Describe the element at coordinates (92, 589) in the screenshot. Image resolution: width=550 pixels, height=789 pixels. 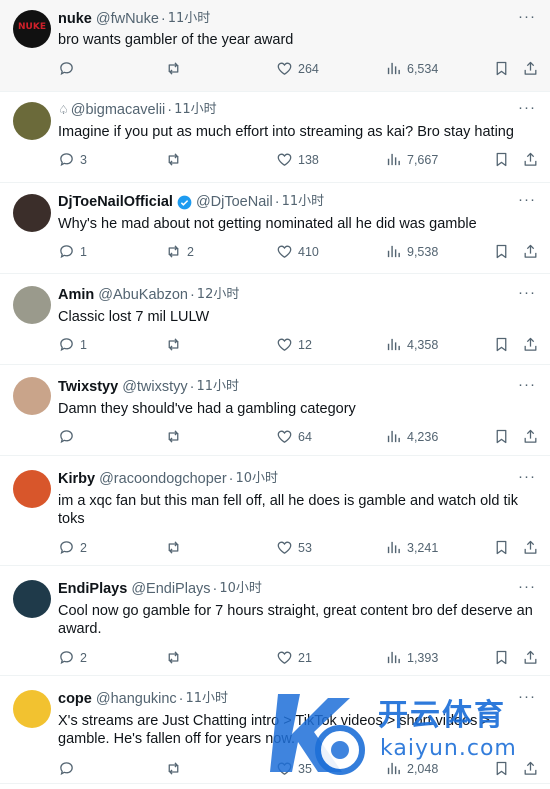
I see `display-name: EndiPlays` at that location.